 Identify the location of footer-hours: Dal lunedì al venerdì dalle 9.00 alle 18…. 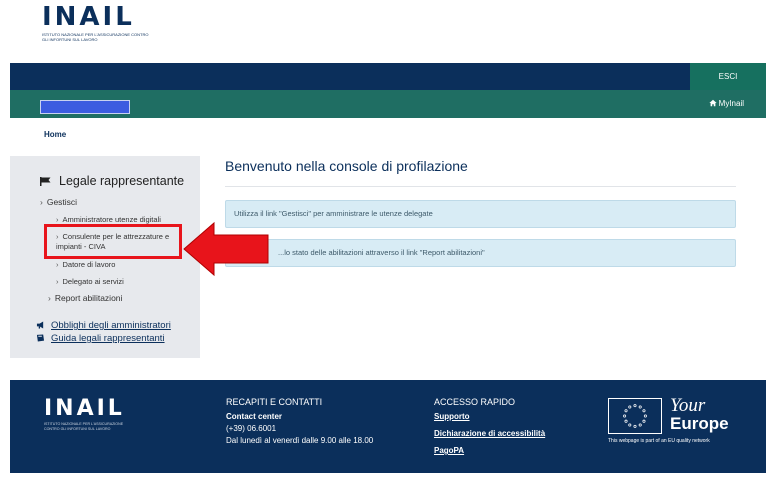
(300, 440).